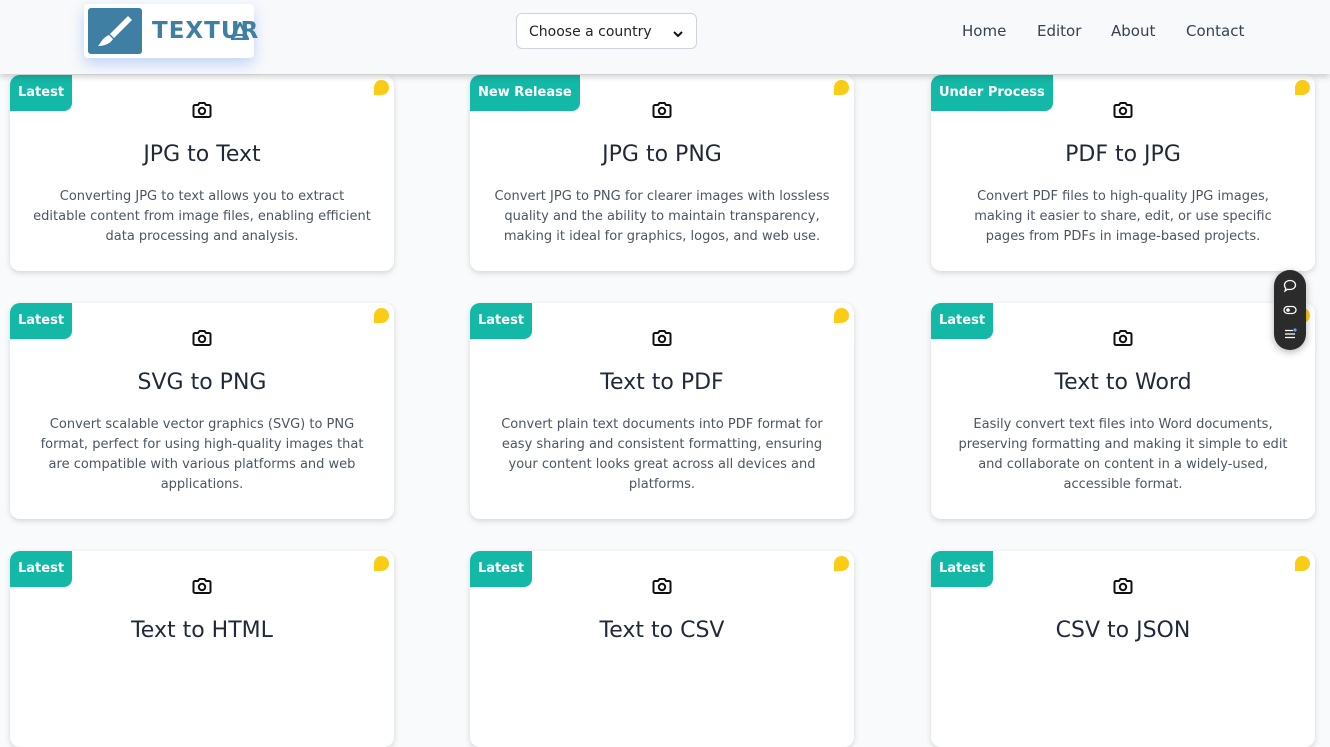 This screenshot has height=747, width=1330. What do you see at coordinates (1290, 334) in the screenshot?
I see `list-icon` at bounding box center [1290, 334].